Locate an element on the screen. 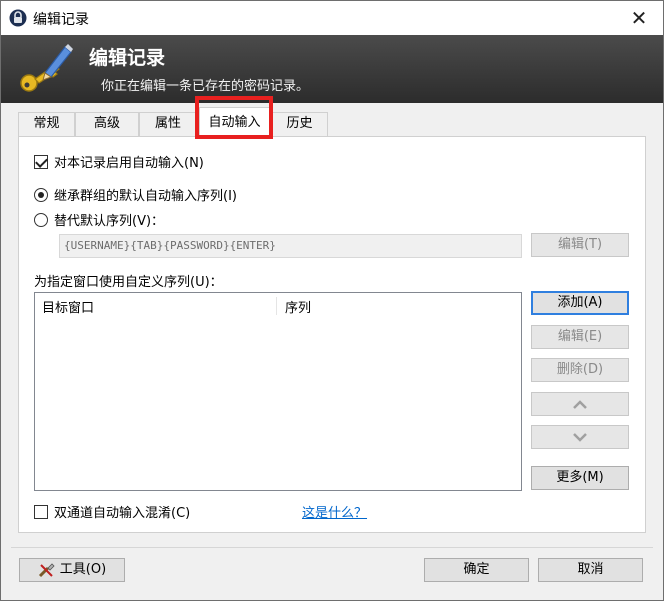 The image size is (664, 601). override-sequence-row: 替代默认序列(V)： is located at coordinates (99, 219).